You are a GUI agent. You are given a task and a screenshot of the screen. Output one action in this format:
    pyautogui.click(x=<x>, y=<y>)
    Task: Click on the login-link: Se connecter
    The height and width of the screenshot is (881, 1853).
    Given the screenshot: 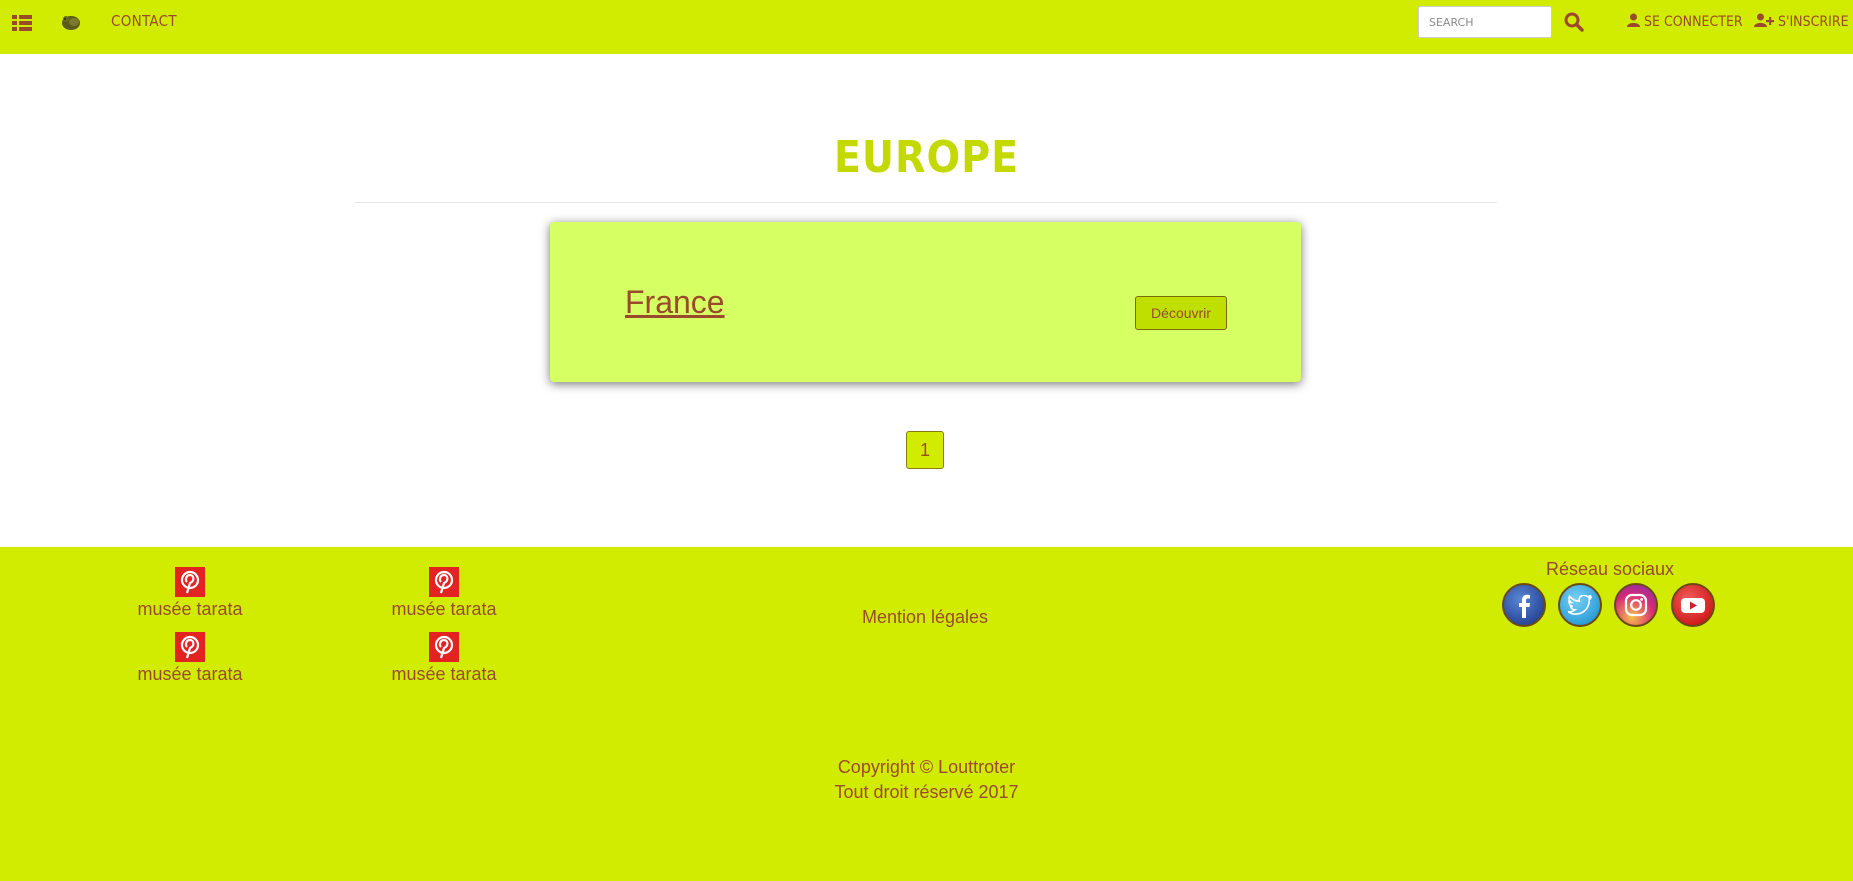 What is the action you would take?
    pyautogui.click(x=1685, y=22)
    